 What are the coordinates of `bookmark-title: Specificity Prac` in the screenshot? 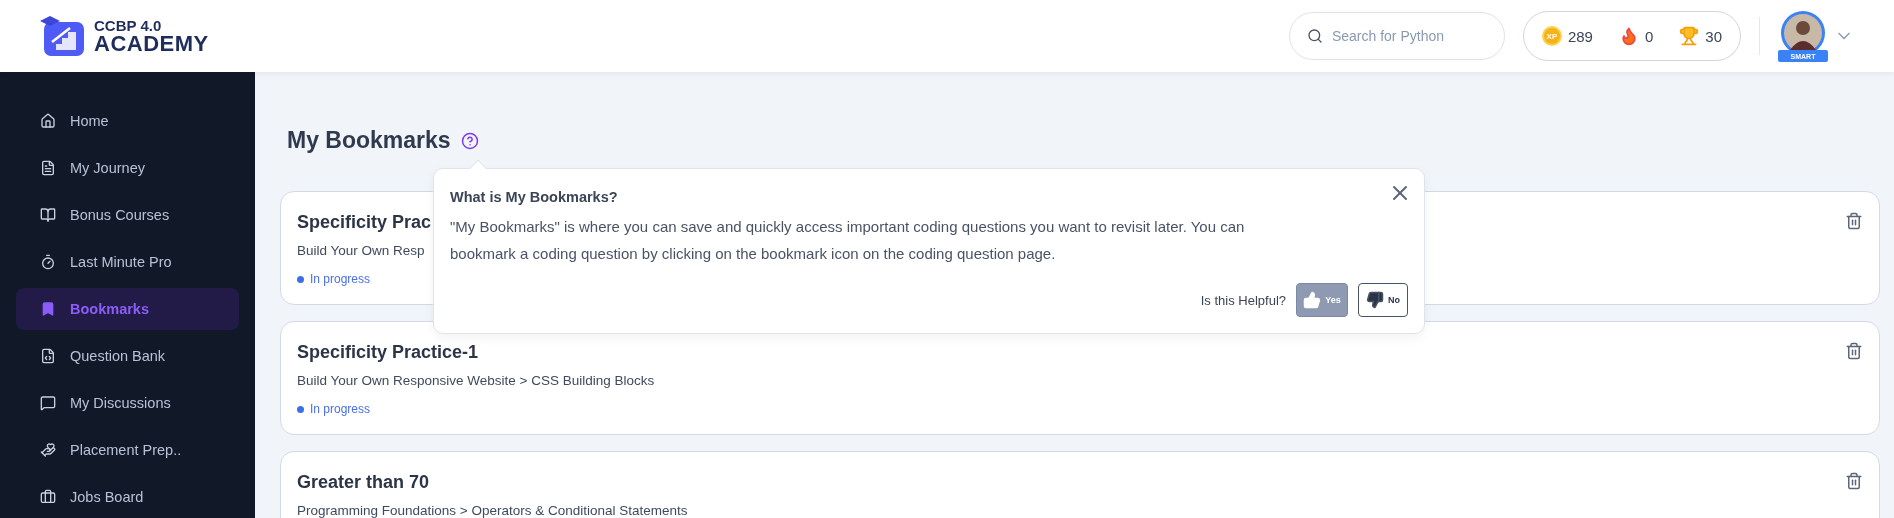 It's located at (364, 222).